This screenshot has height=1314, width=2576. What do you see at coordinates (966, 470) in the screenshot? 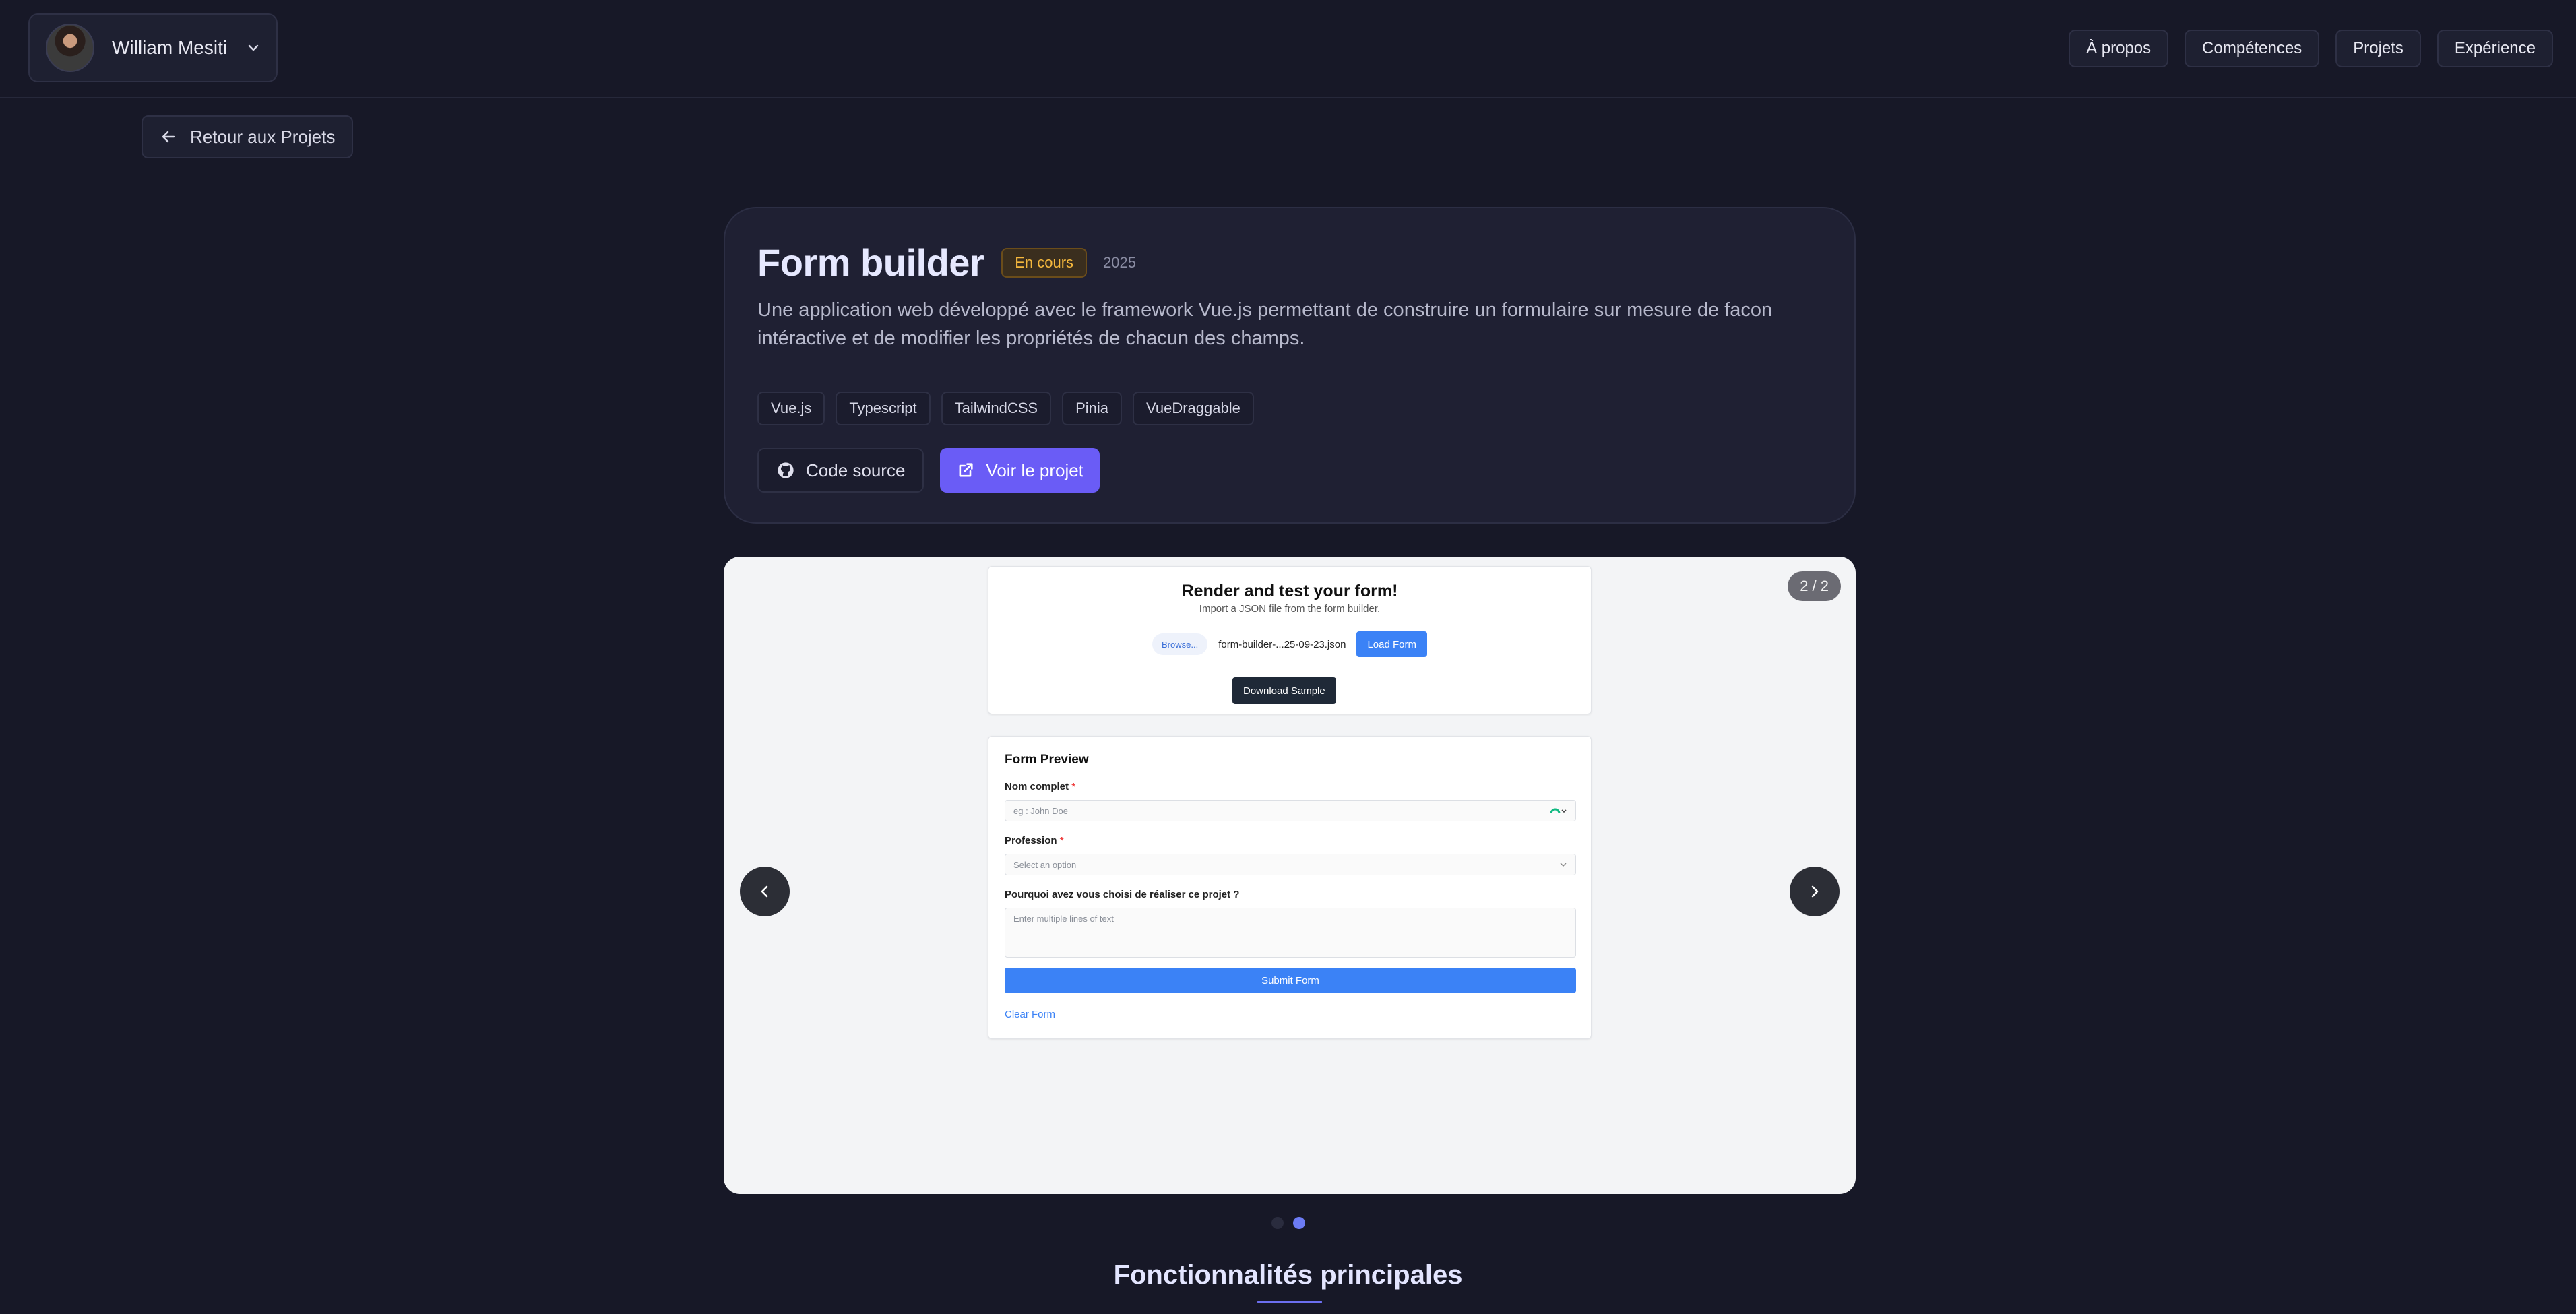
I see `external-link-icon` at bounding box center [966, 470].